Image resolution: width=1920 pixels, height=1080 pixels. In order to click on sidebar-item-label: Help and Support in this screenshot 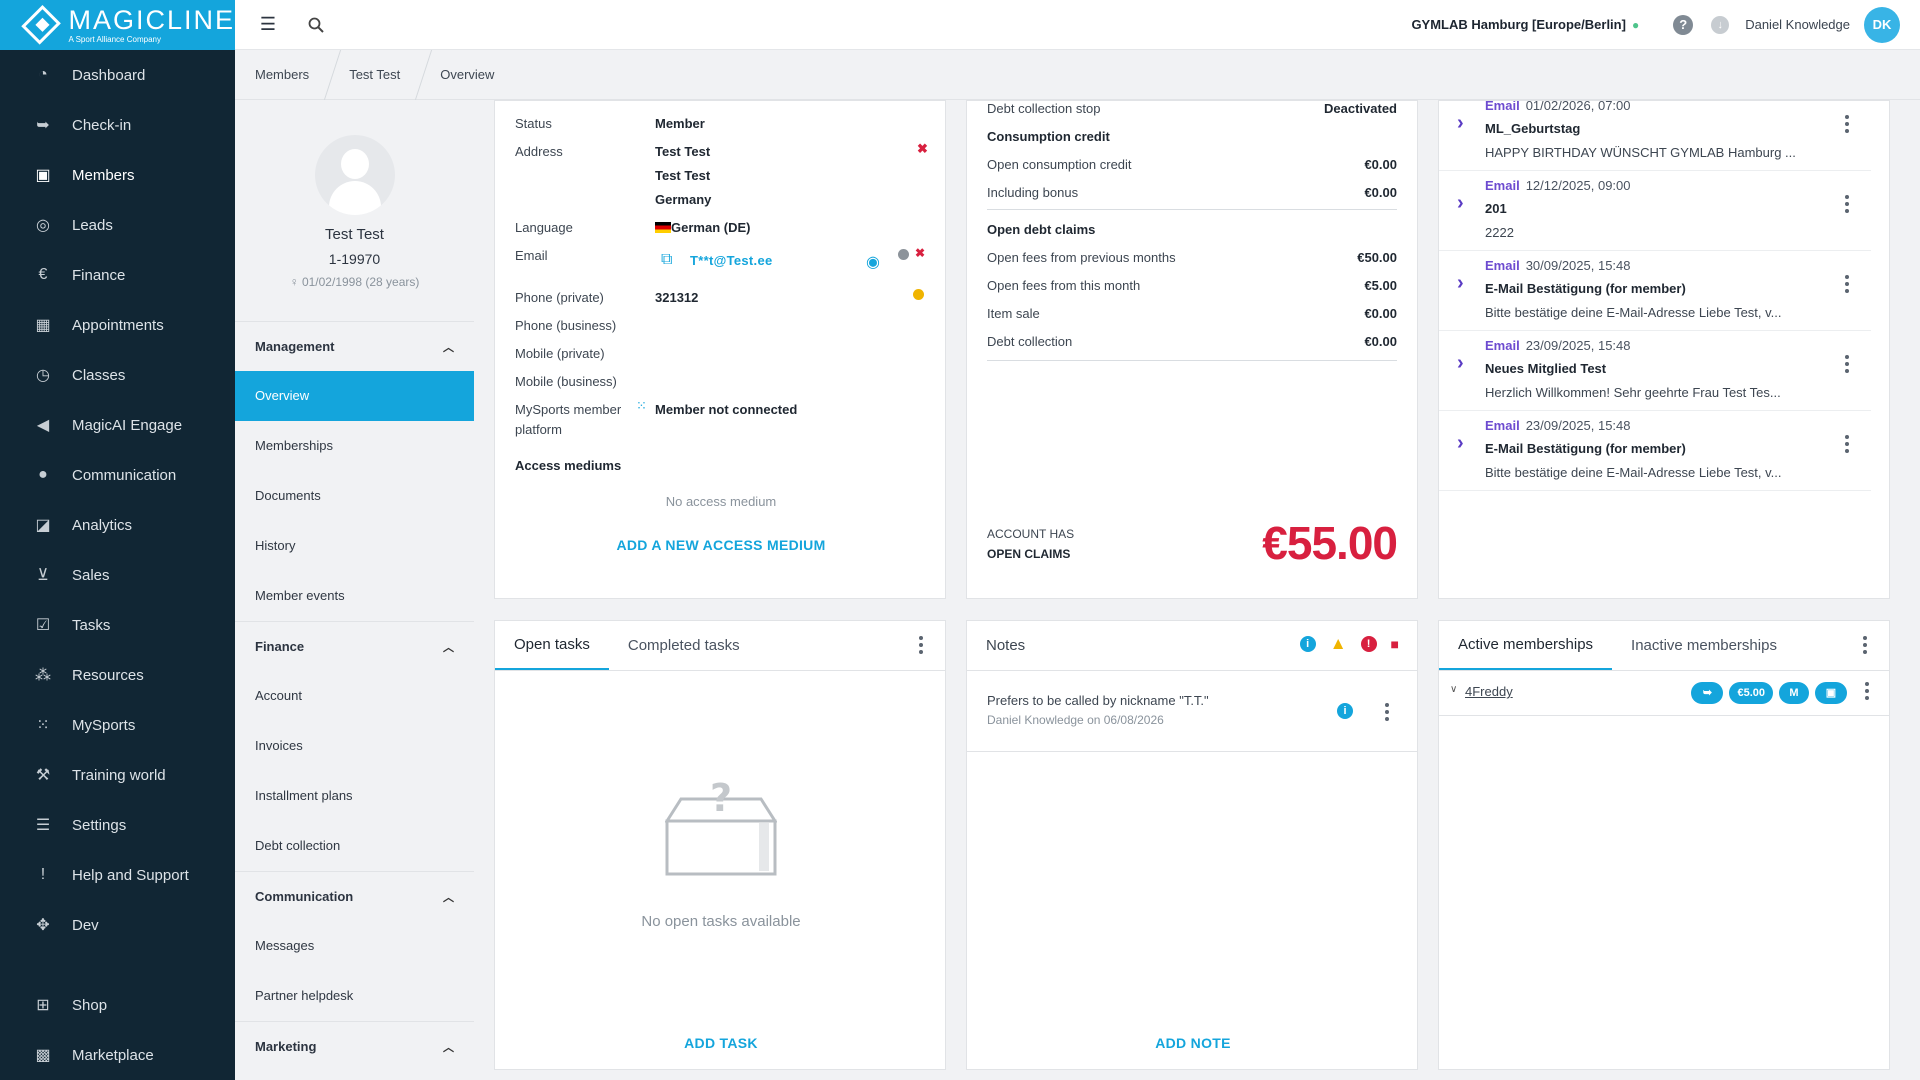, I will do `click(130, 875)`.